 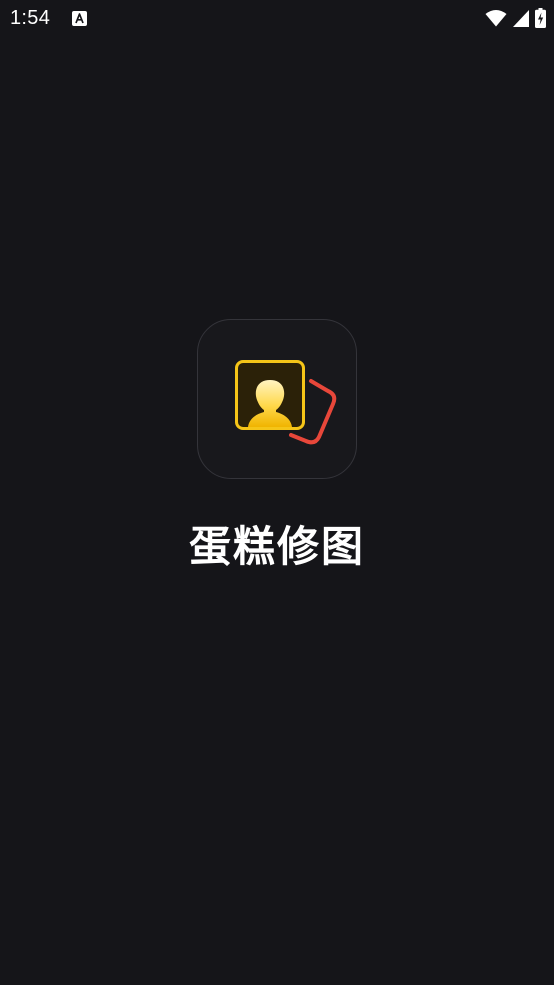 What do you see at coordinates (286, 402) in the screenshot?
I see `portrait-photo-icon` at bounding box center [286, 402].